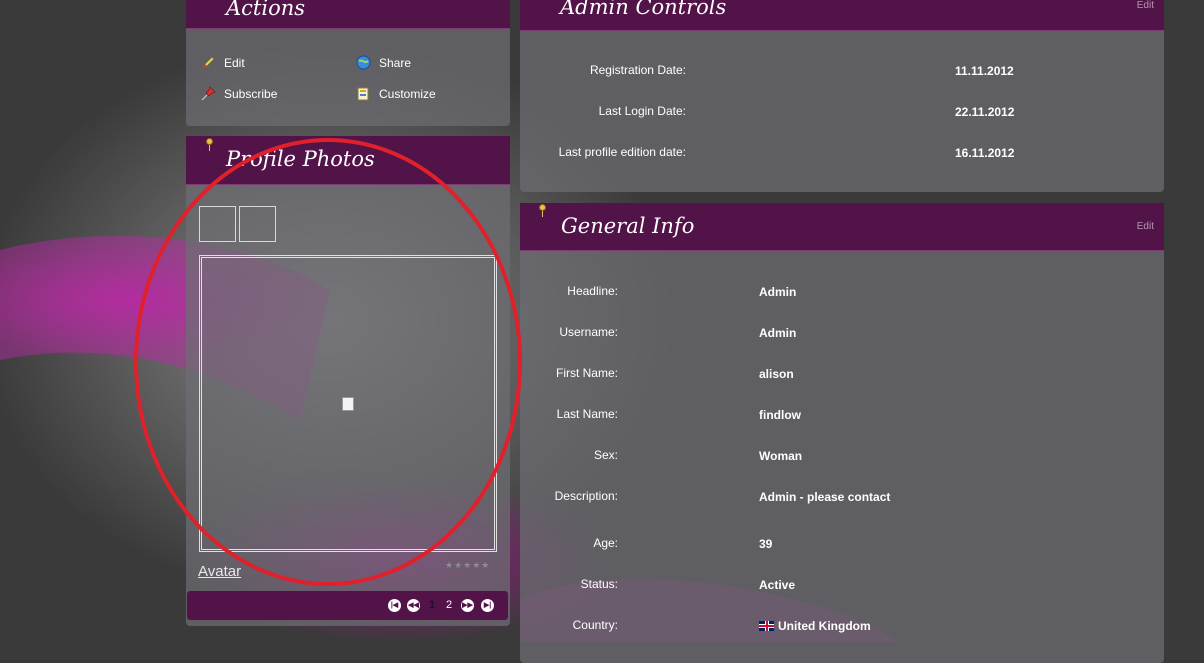 The width and height of the screenshot is (1204, 663). Describe the element at coordinates (587, 414) in the screenshot. I see `general-row-label: Last Name:` at that location.